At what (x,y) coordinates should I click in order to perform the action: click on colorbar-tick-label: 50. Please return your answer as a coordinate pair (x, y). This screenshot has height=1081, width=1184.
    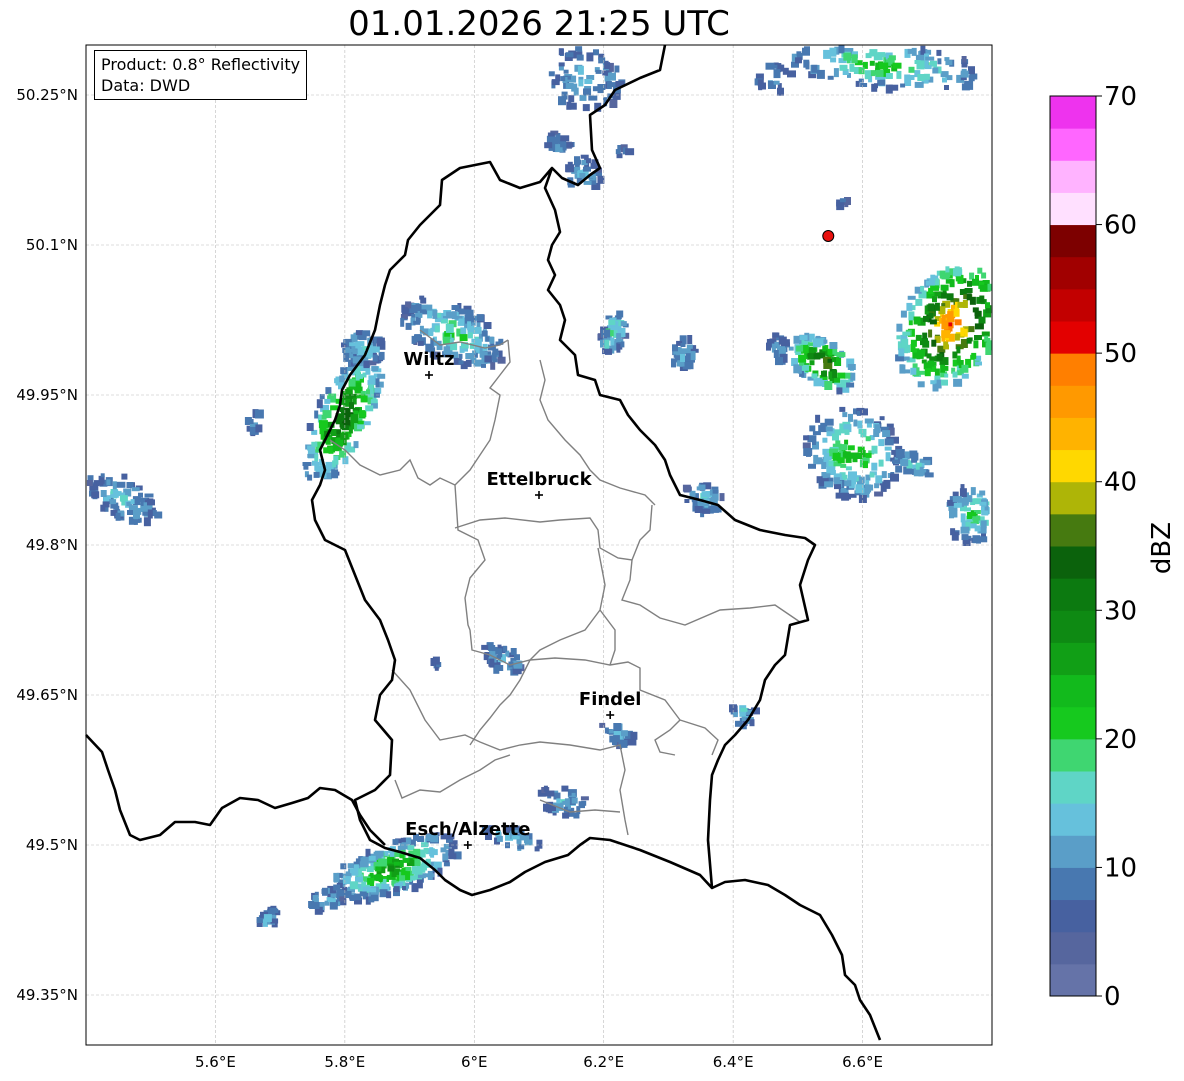
    Looking at the image, I should click on (1120, 354).